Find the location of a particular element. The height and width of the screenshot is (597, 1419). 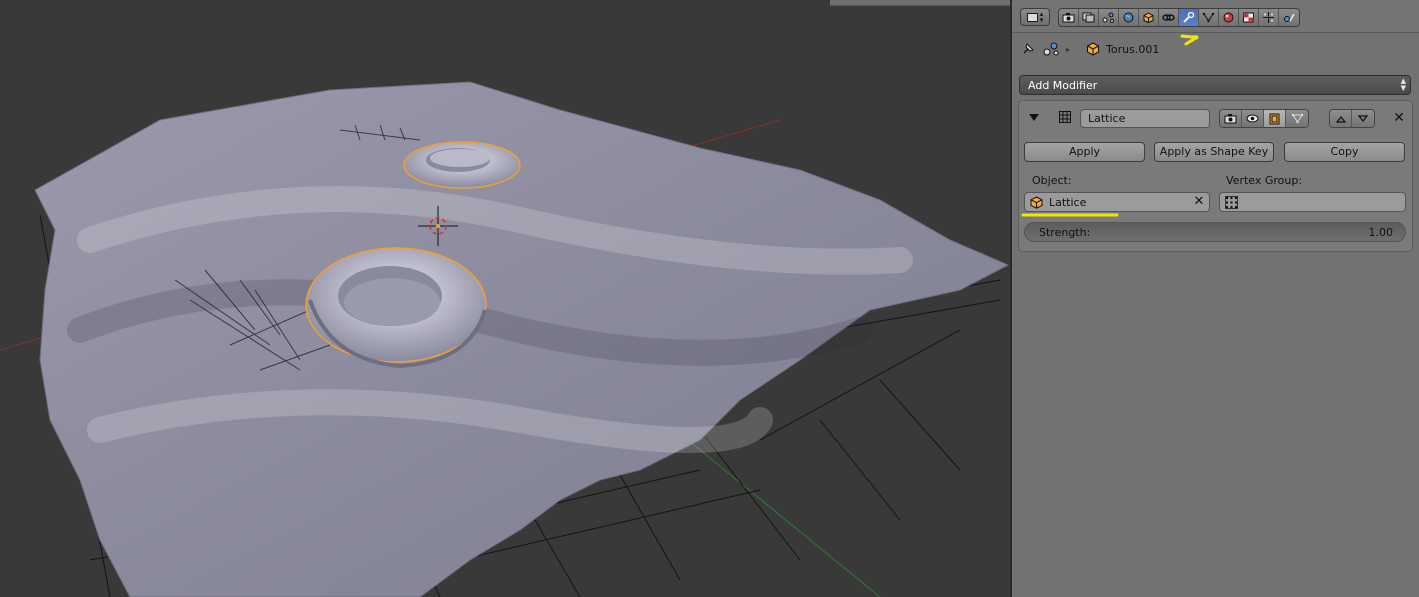

add-modifier-label: Add Modifier is located at coordinates (1063, 85).